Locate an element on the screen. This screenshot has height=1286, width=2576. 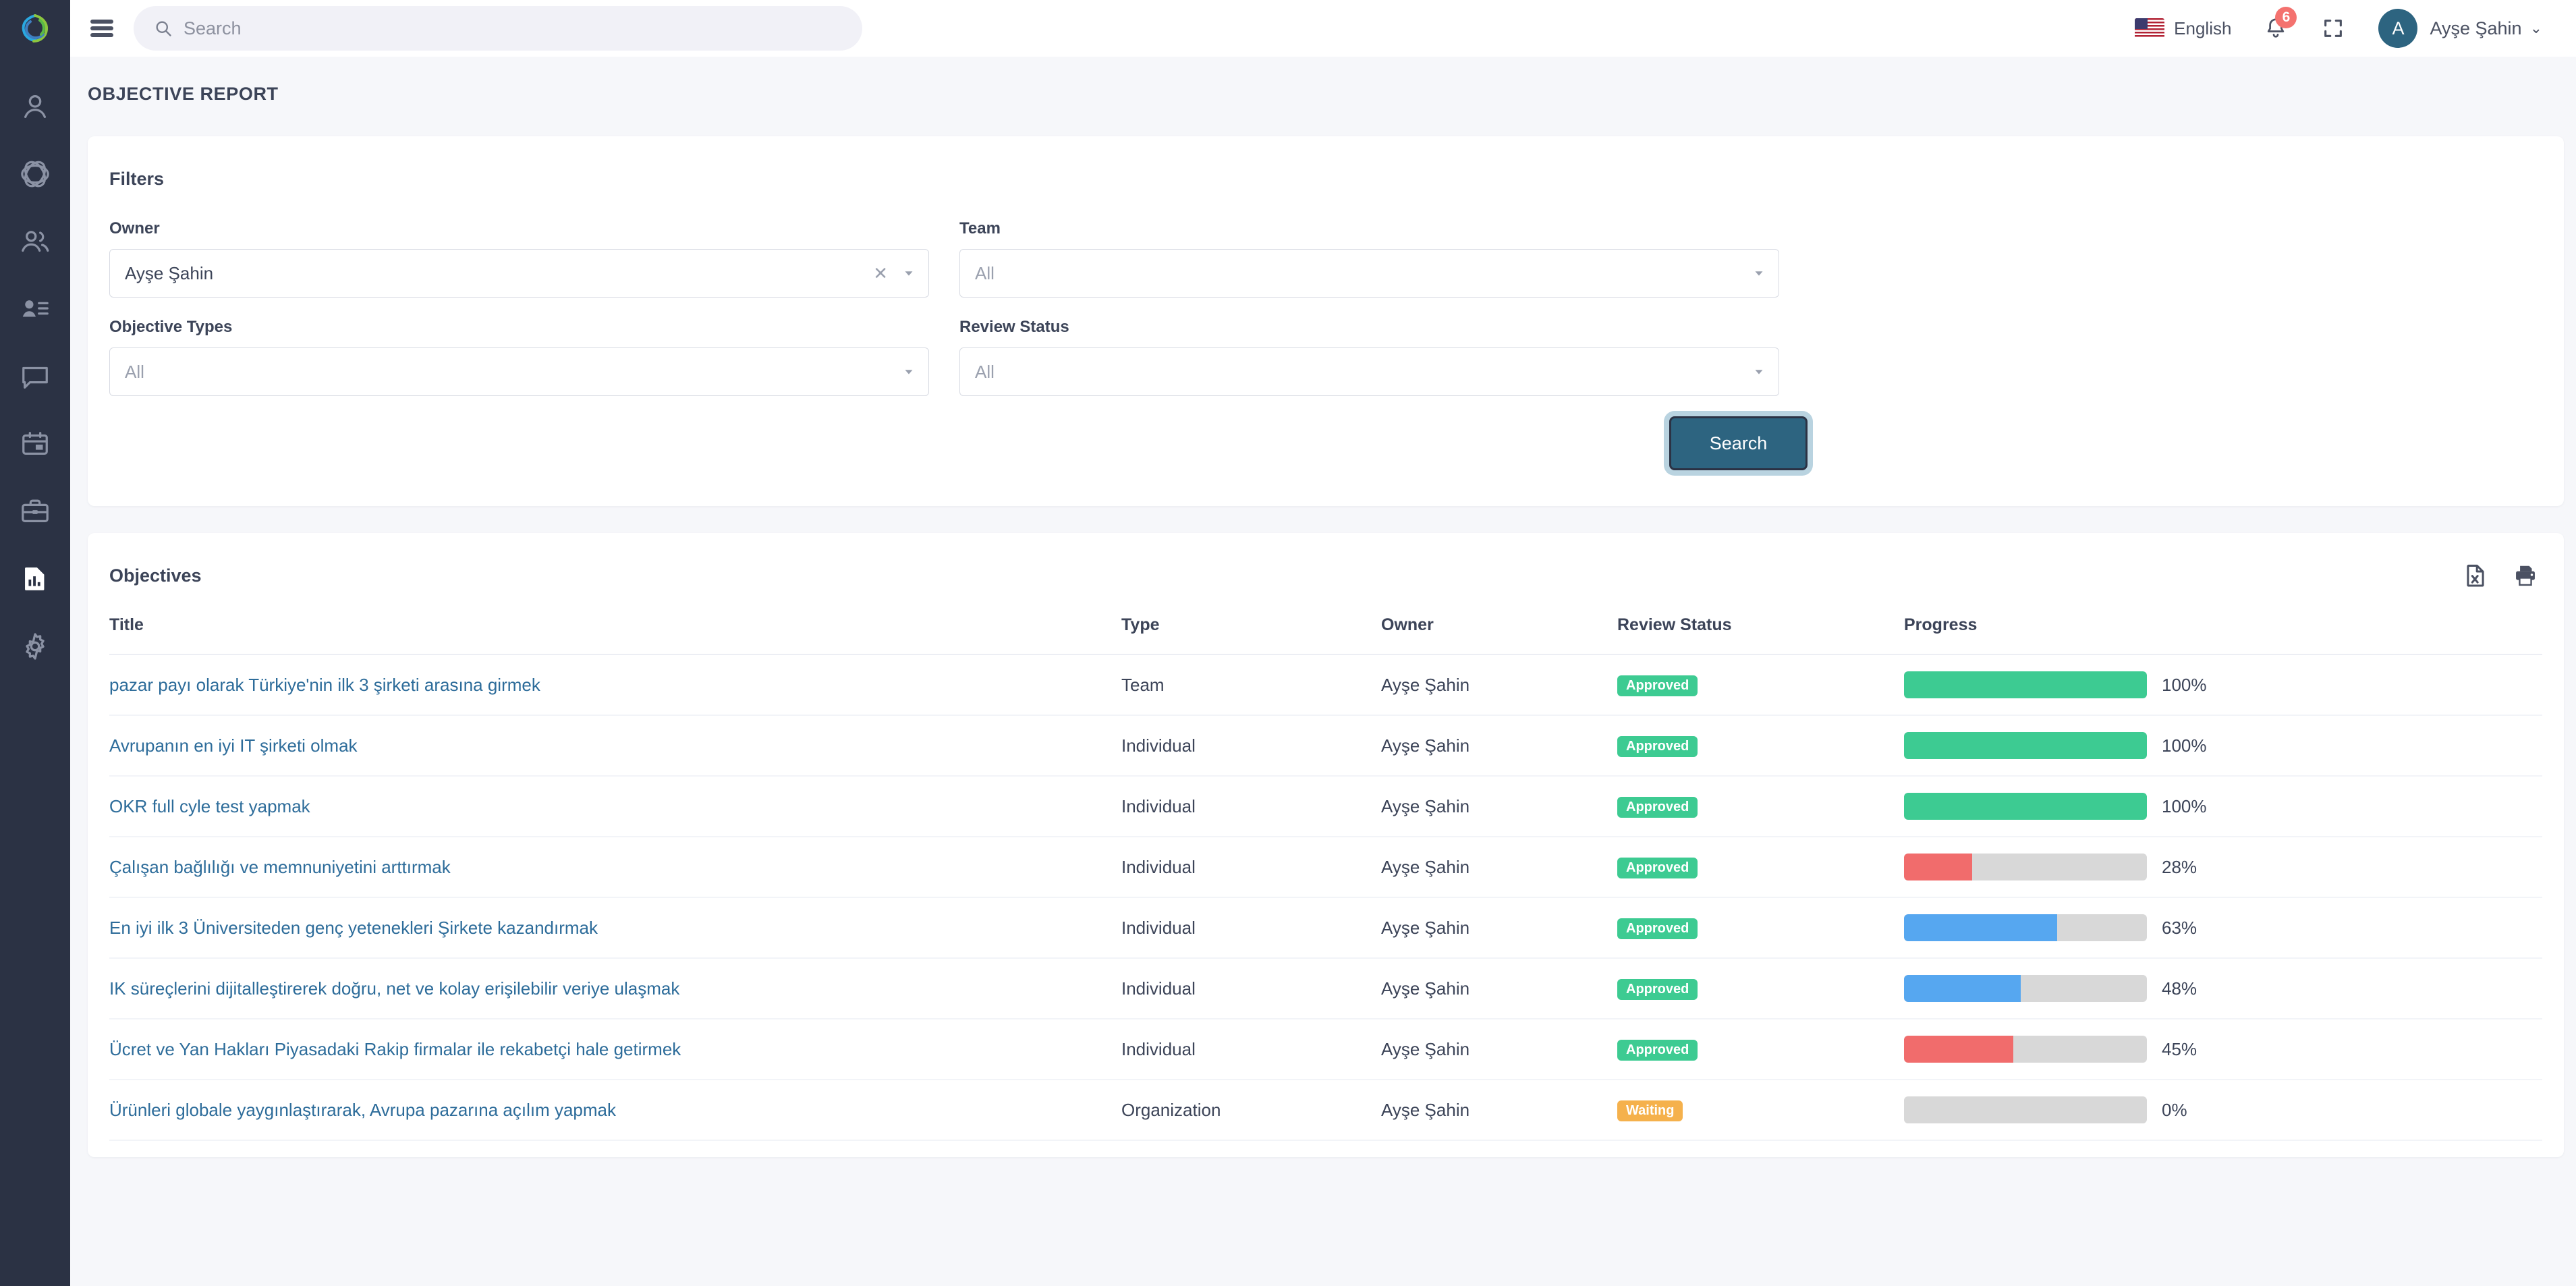
objective-title-link: Avrupanın en iyi IT şirketi olmak is located at coordinates (233, 746).